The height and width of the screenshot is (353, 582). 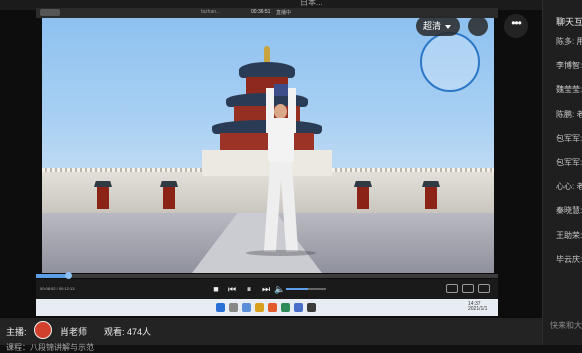 What do you see at coordinates (232, 289) in the screenshot?
I see `previous-icon: ⏮` at bounding box center [232, 289].